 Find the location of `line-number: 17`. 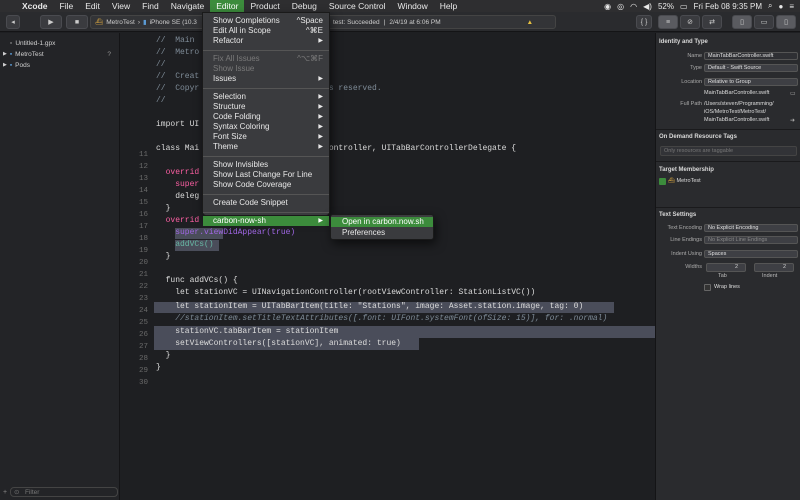

line-number: 17 is located at coordinates (143, 227).